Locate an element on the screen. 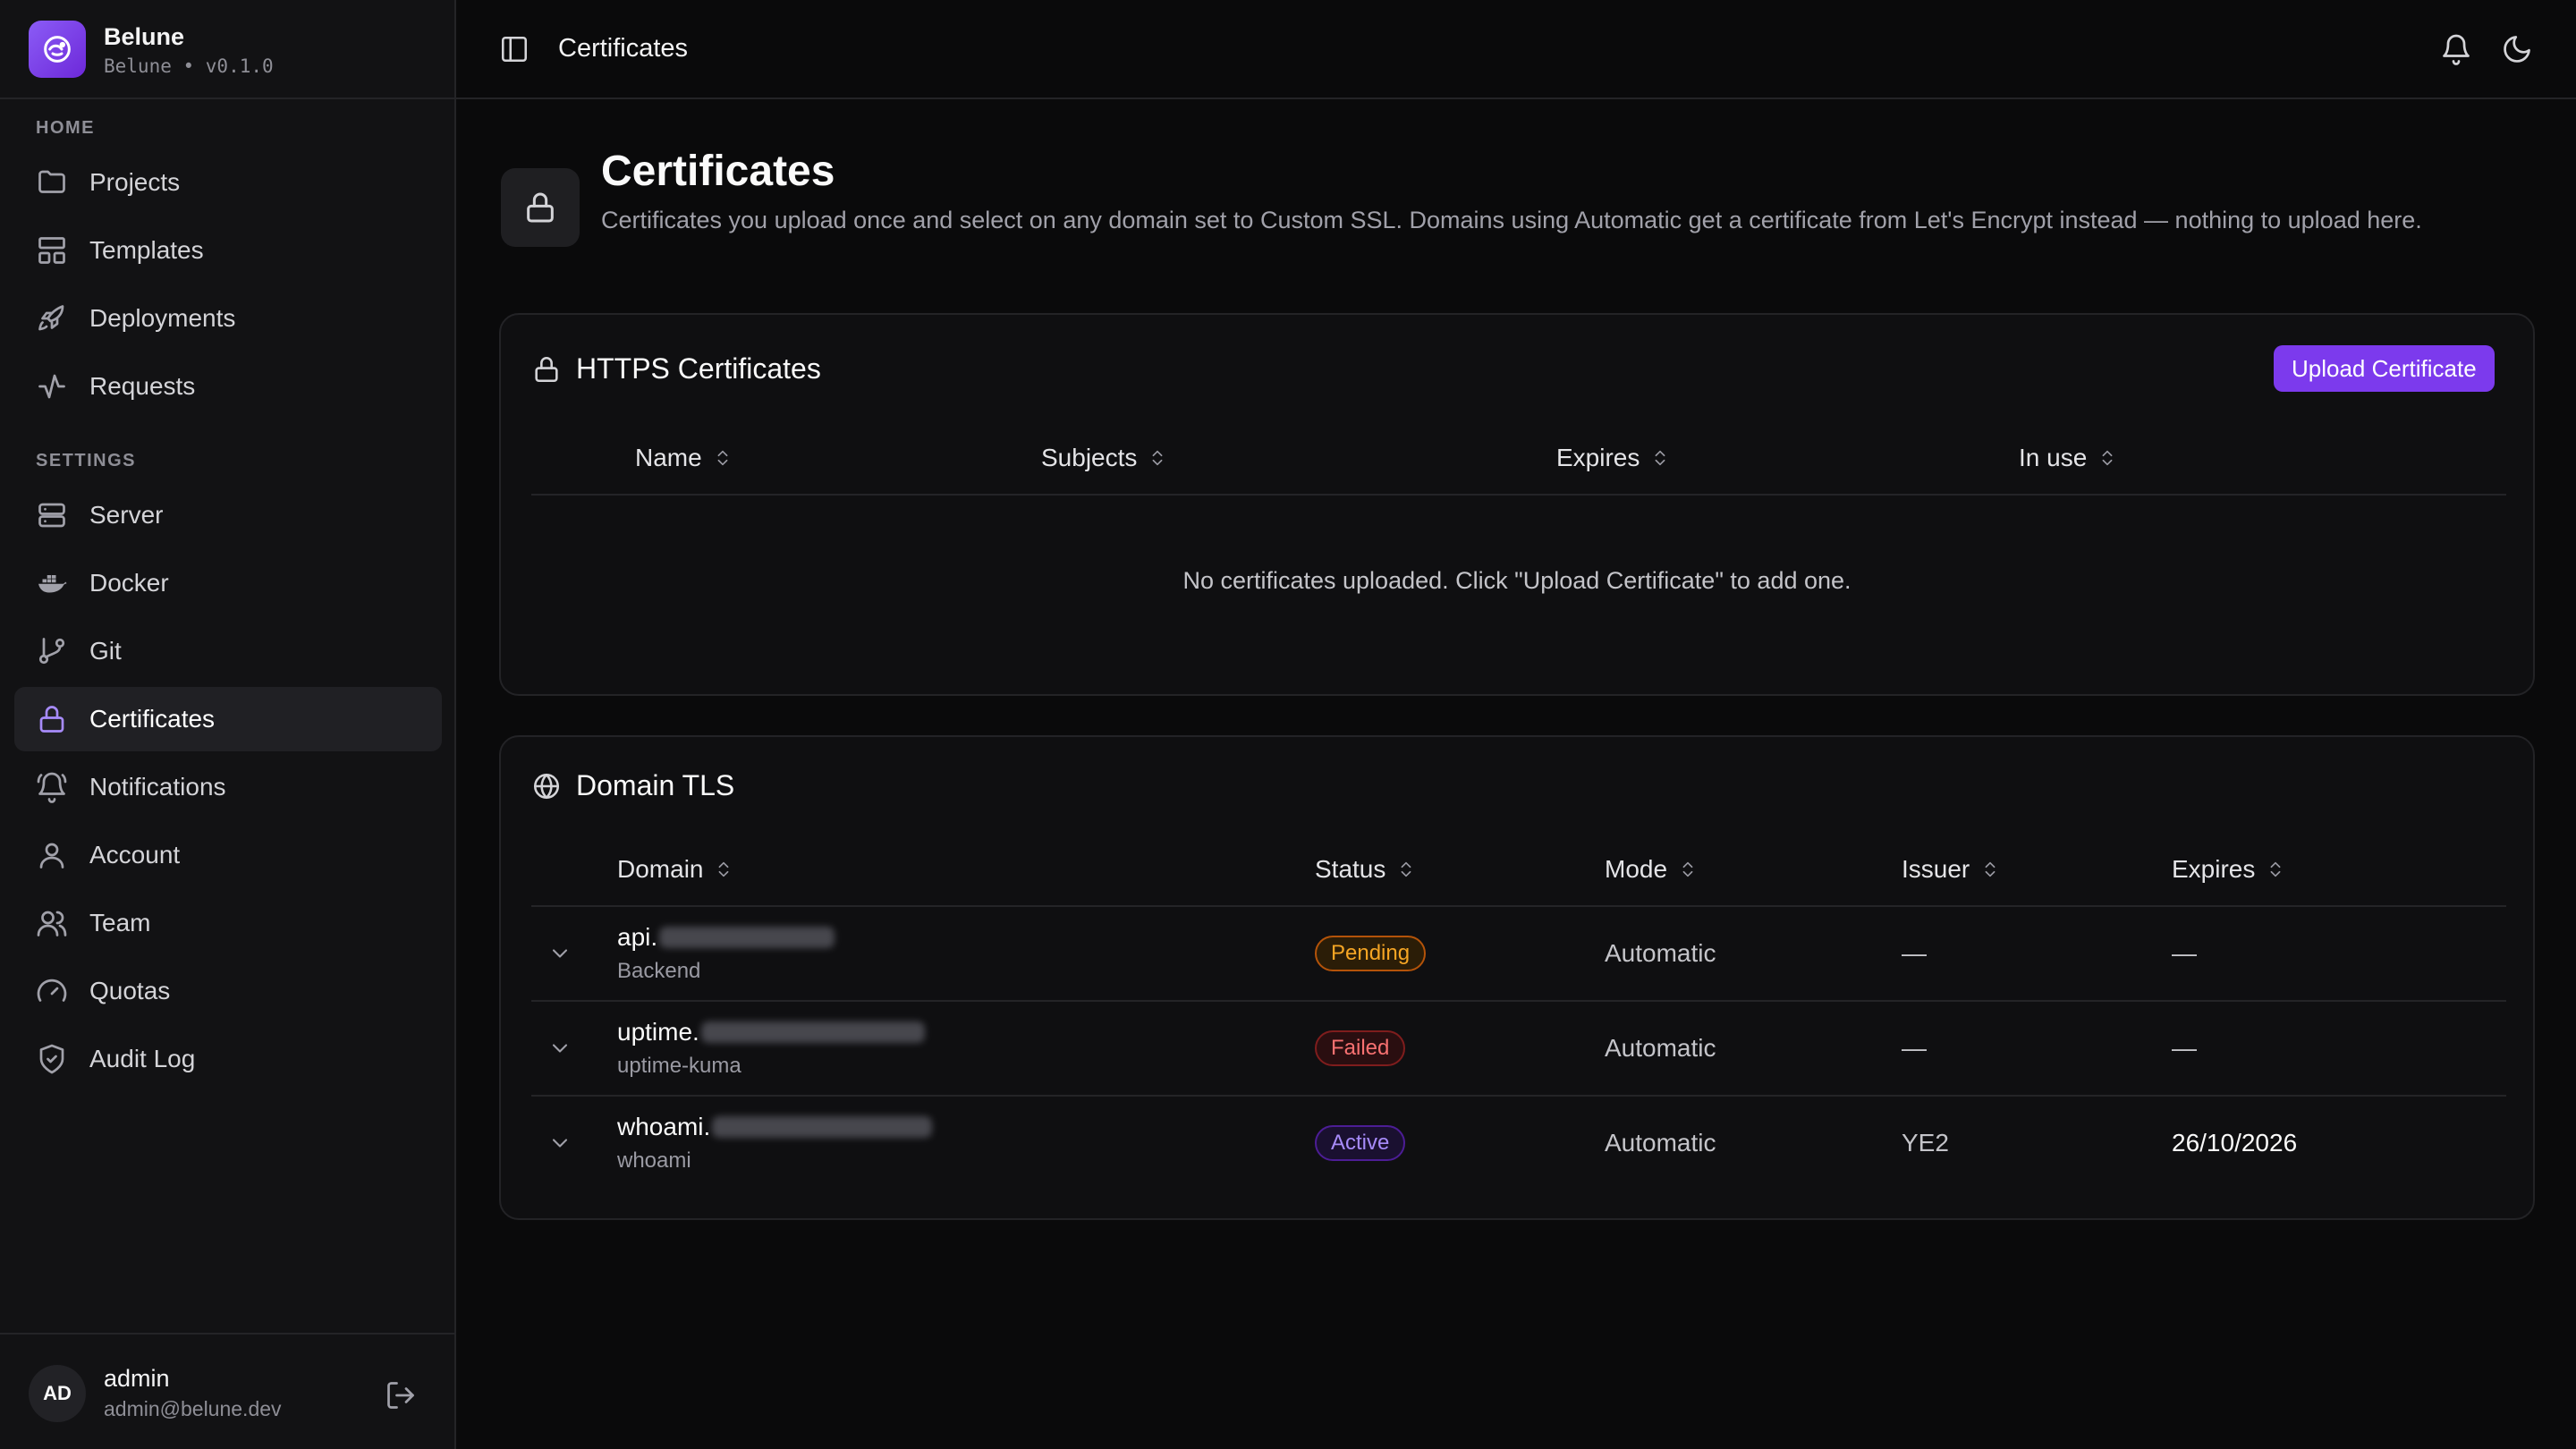  column-header-domain: Domain is located at coordinates (675, 869).